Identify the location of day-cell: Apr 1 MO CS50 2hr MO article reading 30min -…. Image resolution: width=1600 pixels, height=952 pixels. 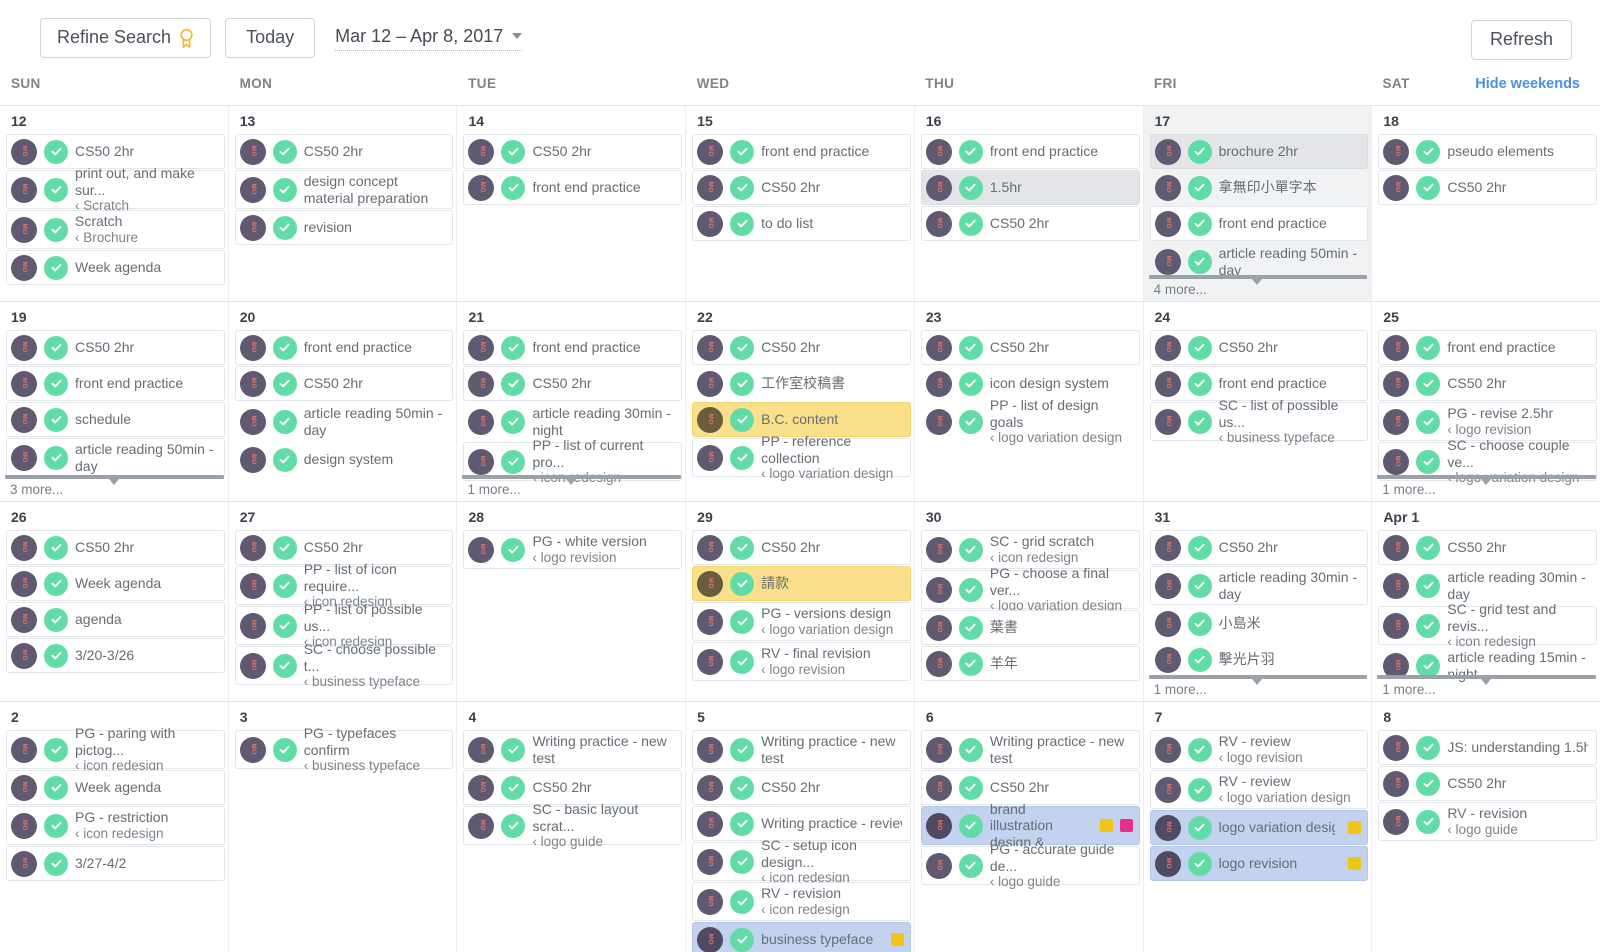
(1486, 601).